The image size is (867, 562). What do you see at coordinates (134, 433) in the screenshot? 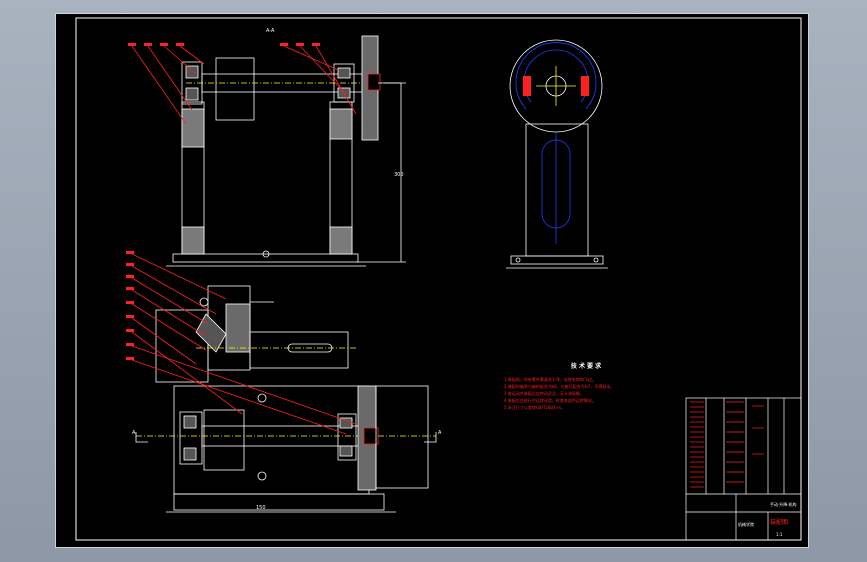
I see `section-mark-left: A` at bounding box center [134, 433].